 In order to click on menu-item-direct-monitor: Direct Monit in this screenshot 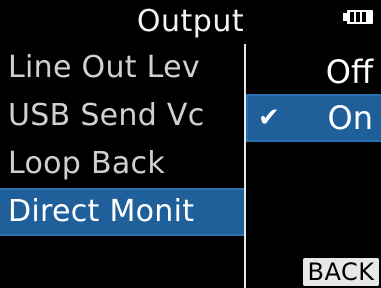, I will do `click(122, 212)`.